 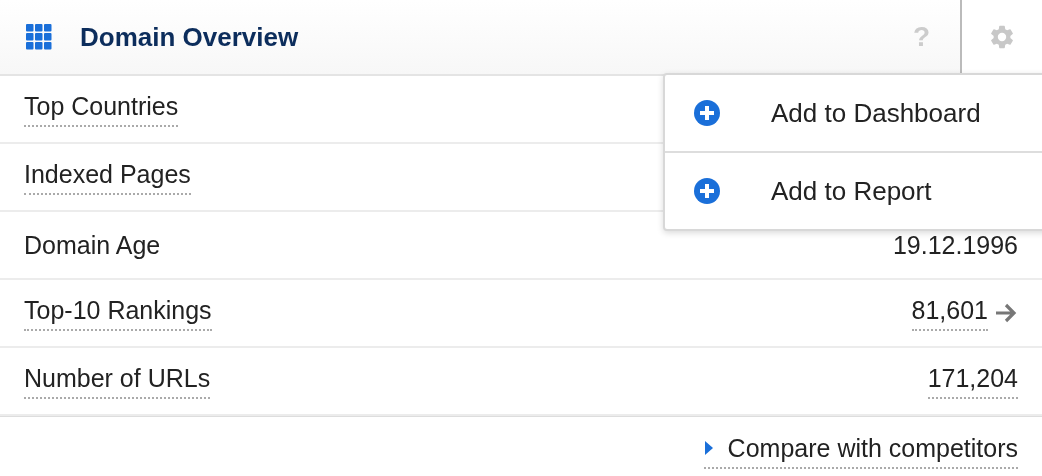 What do you see at coordinates (853, 190) in the screenshot?
I see `menu-item: Add to Report` at bounding box center [853, 190].